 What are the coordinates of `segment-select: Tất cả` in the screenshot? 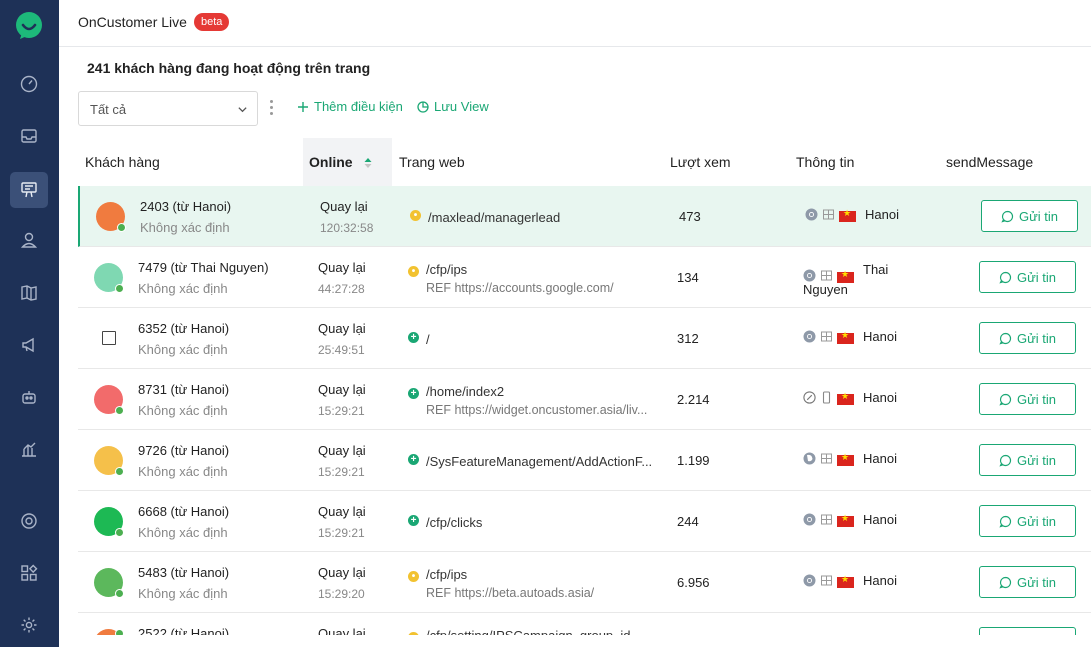 It's located at (168, 108).